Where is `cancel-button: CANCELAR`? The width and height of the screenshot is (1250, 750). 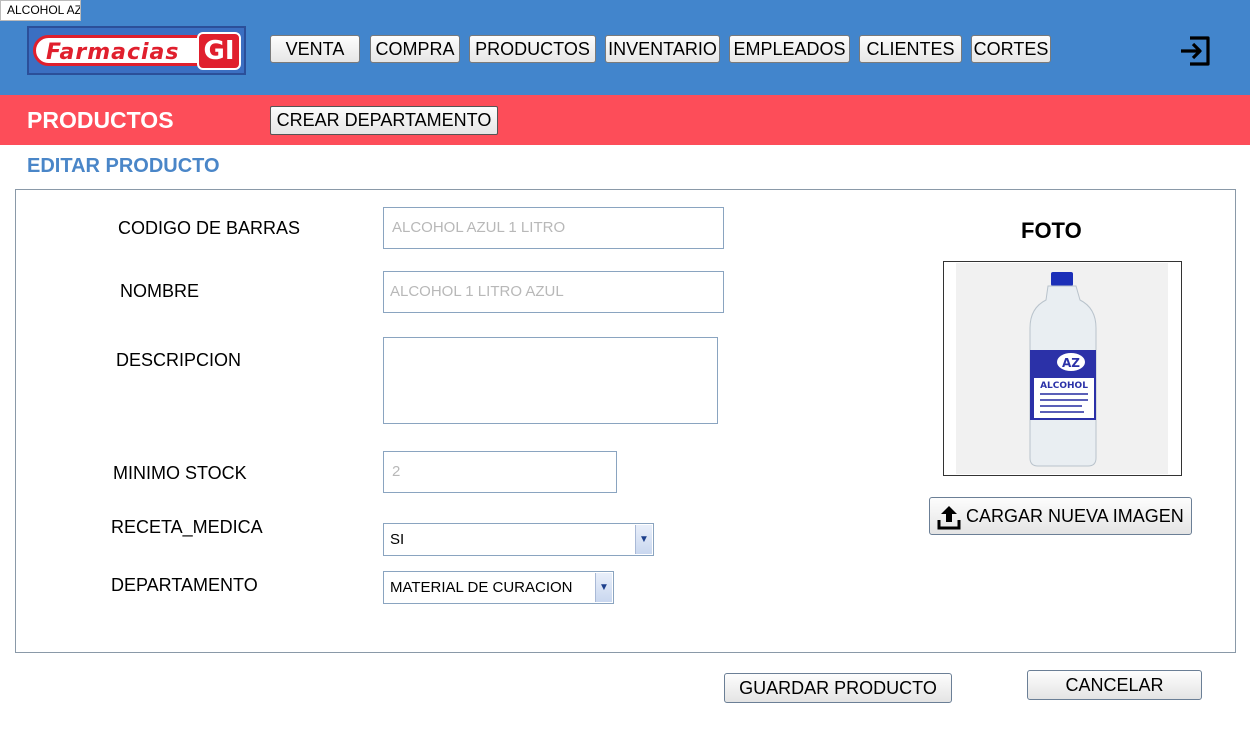 cancel-button: CANCELAR is located at coordinates (1114, 685).